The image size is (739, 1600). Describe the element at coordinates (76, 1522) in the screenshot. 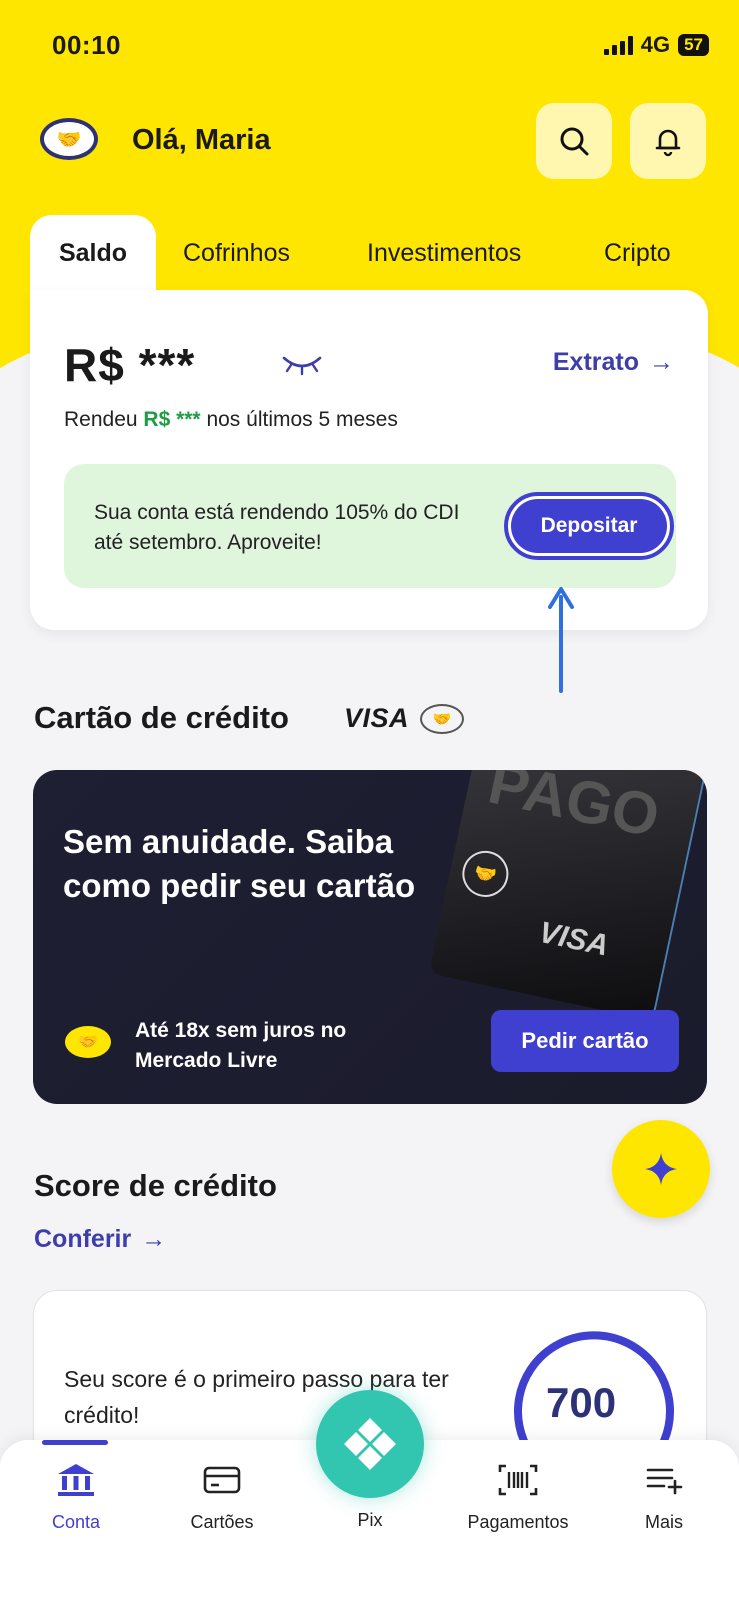

I see `nav-label-conta: Conta` at that location.